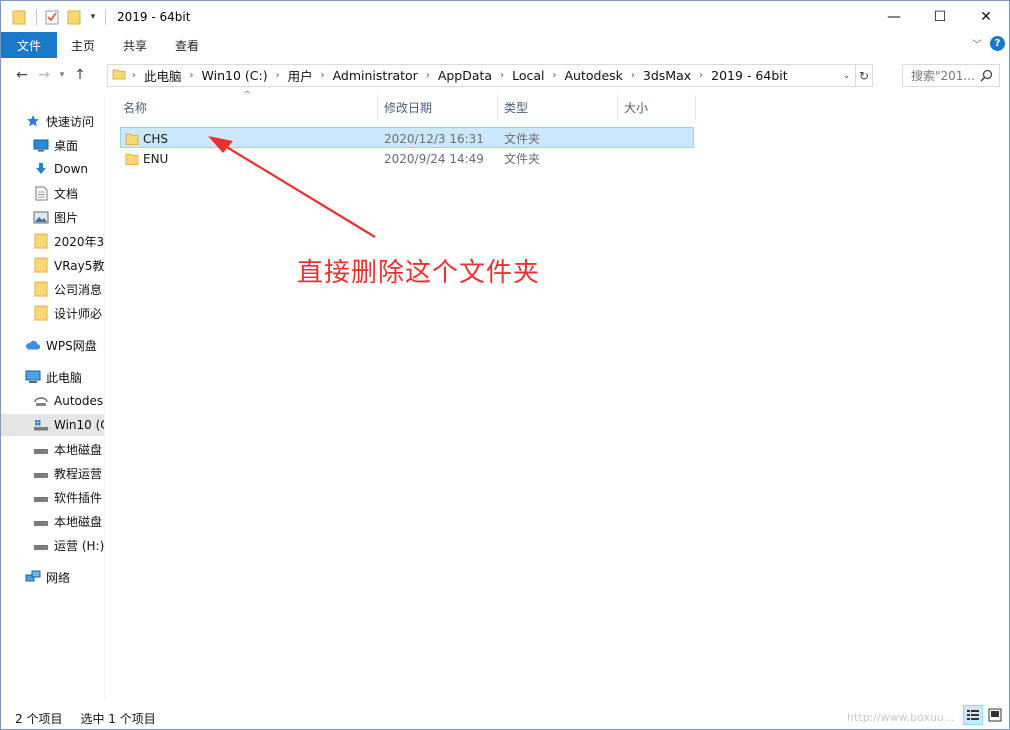  What do you see at coordinates (41, 217) in the screenshot?
I see `picture-icon` at bounding box center [41, 217].